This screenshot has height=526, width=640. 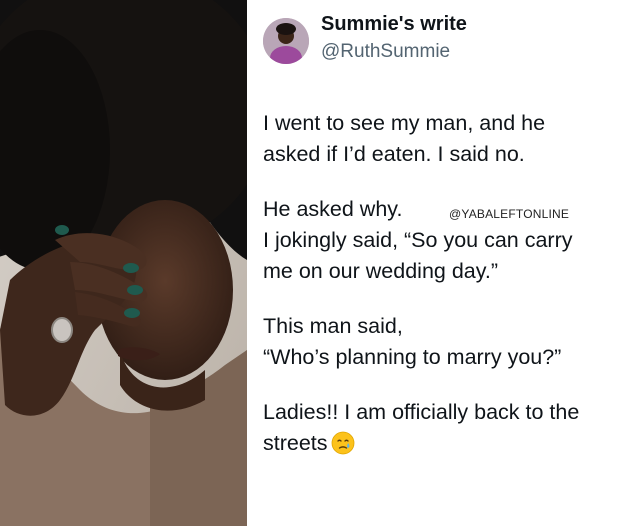 What do you see at coordinates (381, 271) in the screenshot?
I see `tweet-line: me on our wedding day.”` at bounding box center [381, 271].